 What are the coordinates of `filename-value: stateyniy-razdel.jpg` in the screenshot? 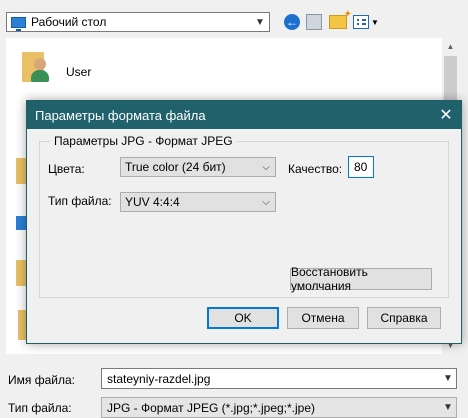 It's located at (159, 378).